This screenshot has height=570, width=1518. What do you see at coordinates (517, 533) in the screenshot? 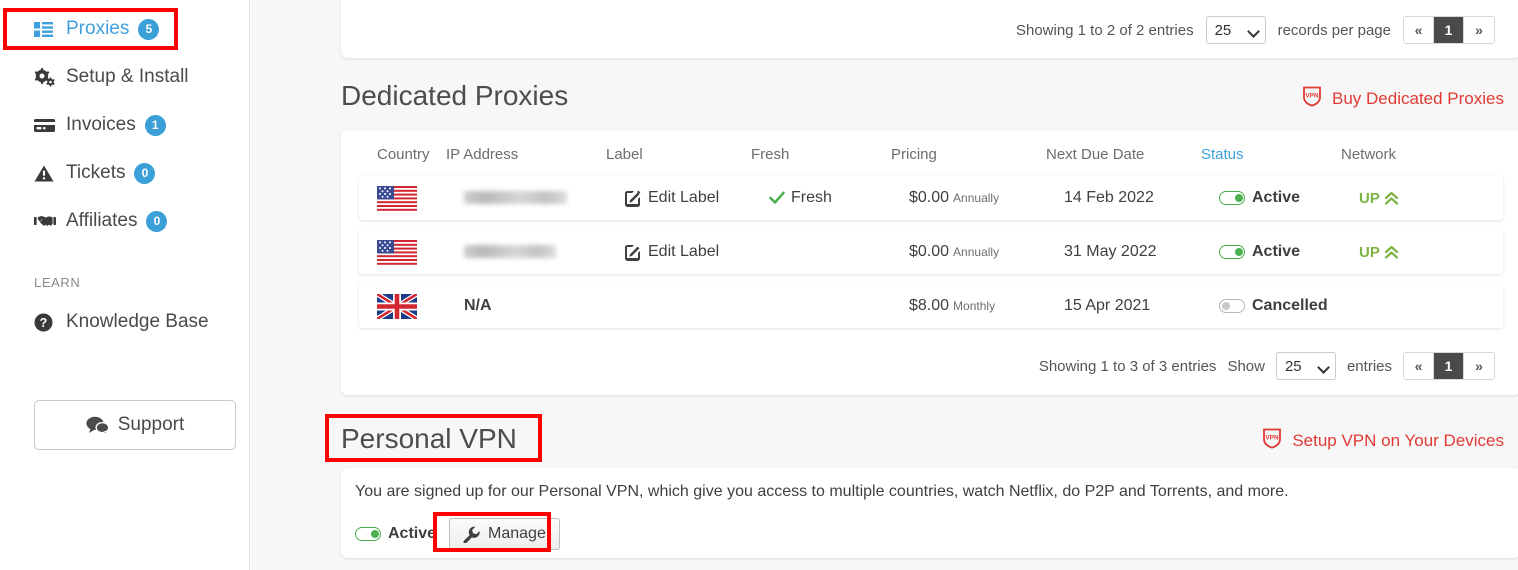
I see `manage-button-label: Manage` at bounding box center [517, 533].